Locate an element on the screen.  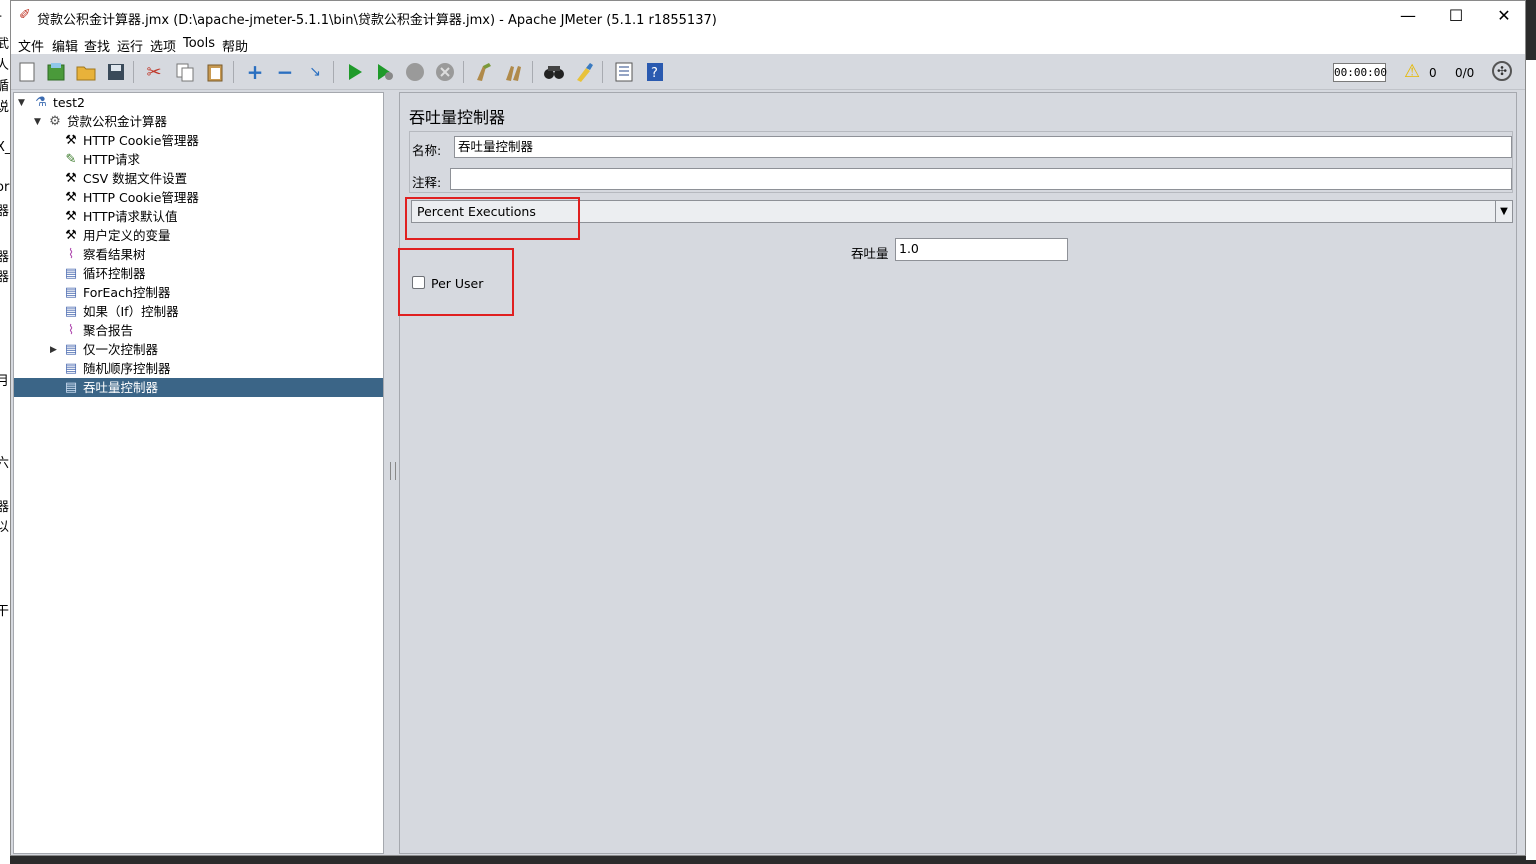
warning-count: 0 is located at coordinates (1433, 73).